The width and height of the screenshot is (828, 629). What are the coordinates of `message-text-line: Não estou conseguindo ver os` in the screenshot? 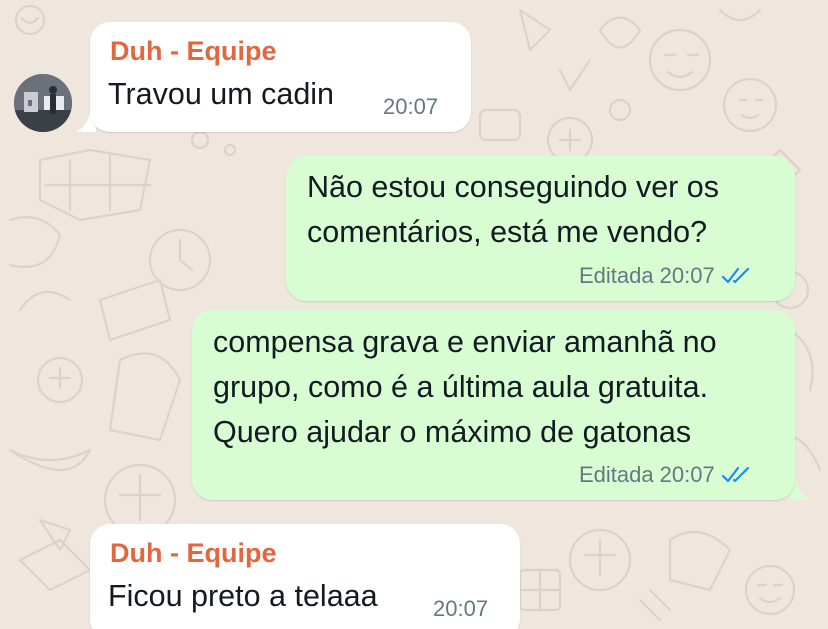 It's located at (513, 187).